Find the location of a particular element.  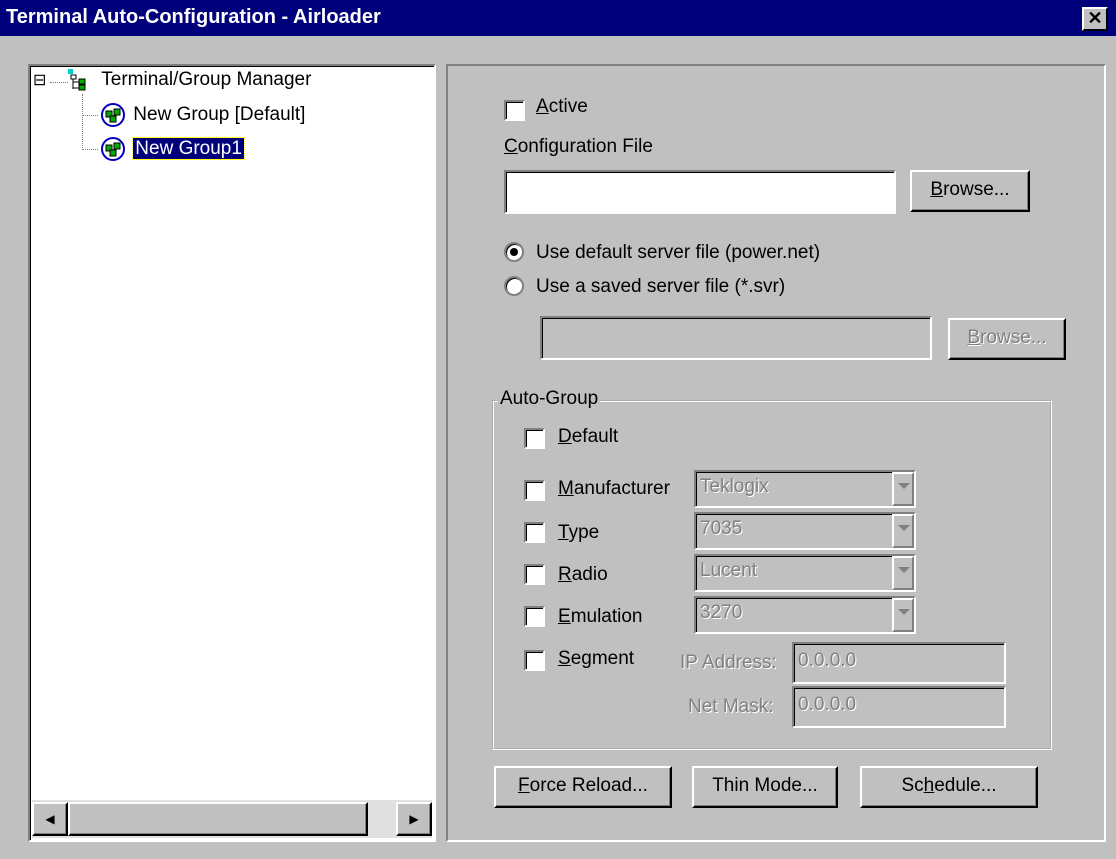

tree-item-label: New Group [Default] is located at coordinates (219, 114).